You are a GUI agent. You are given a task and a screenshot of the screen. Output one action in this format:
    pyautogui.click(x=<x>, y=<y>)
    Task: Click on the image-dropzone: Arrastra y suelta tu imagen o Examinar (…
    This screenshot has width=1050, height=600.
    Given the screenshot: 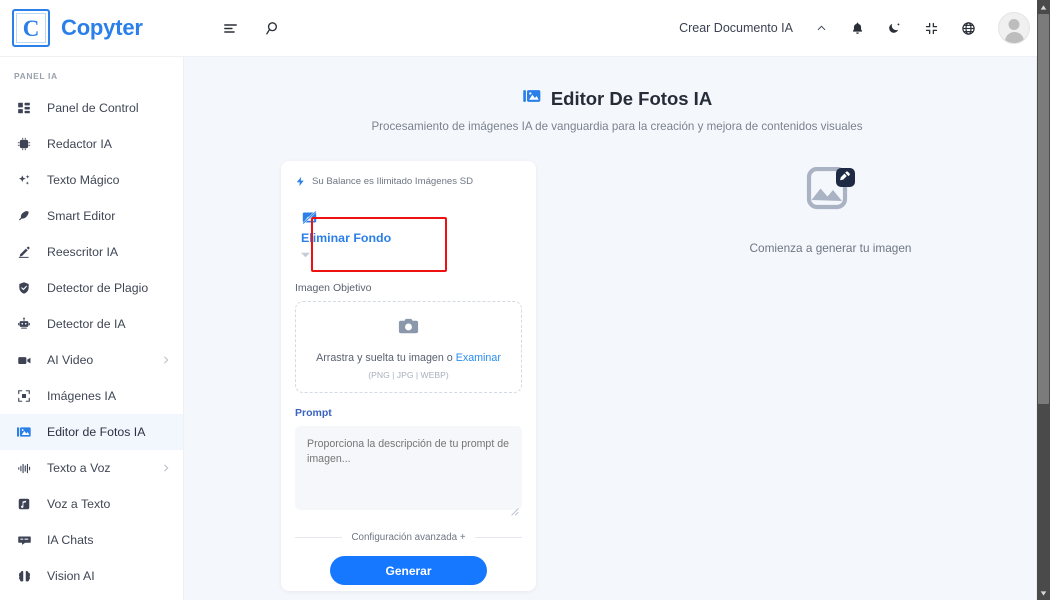 What is the action you would take?
    pyautogui.click(x=408, y=347)
    